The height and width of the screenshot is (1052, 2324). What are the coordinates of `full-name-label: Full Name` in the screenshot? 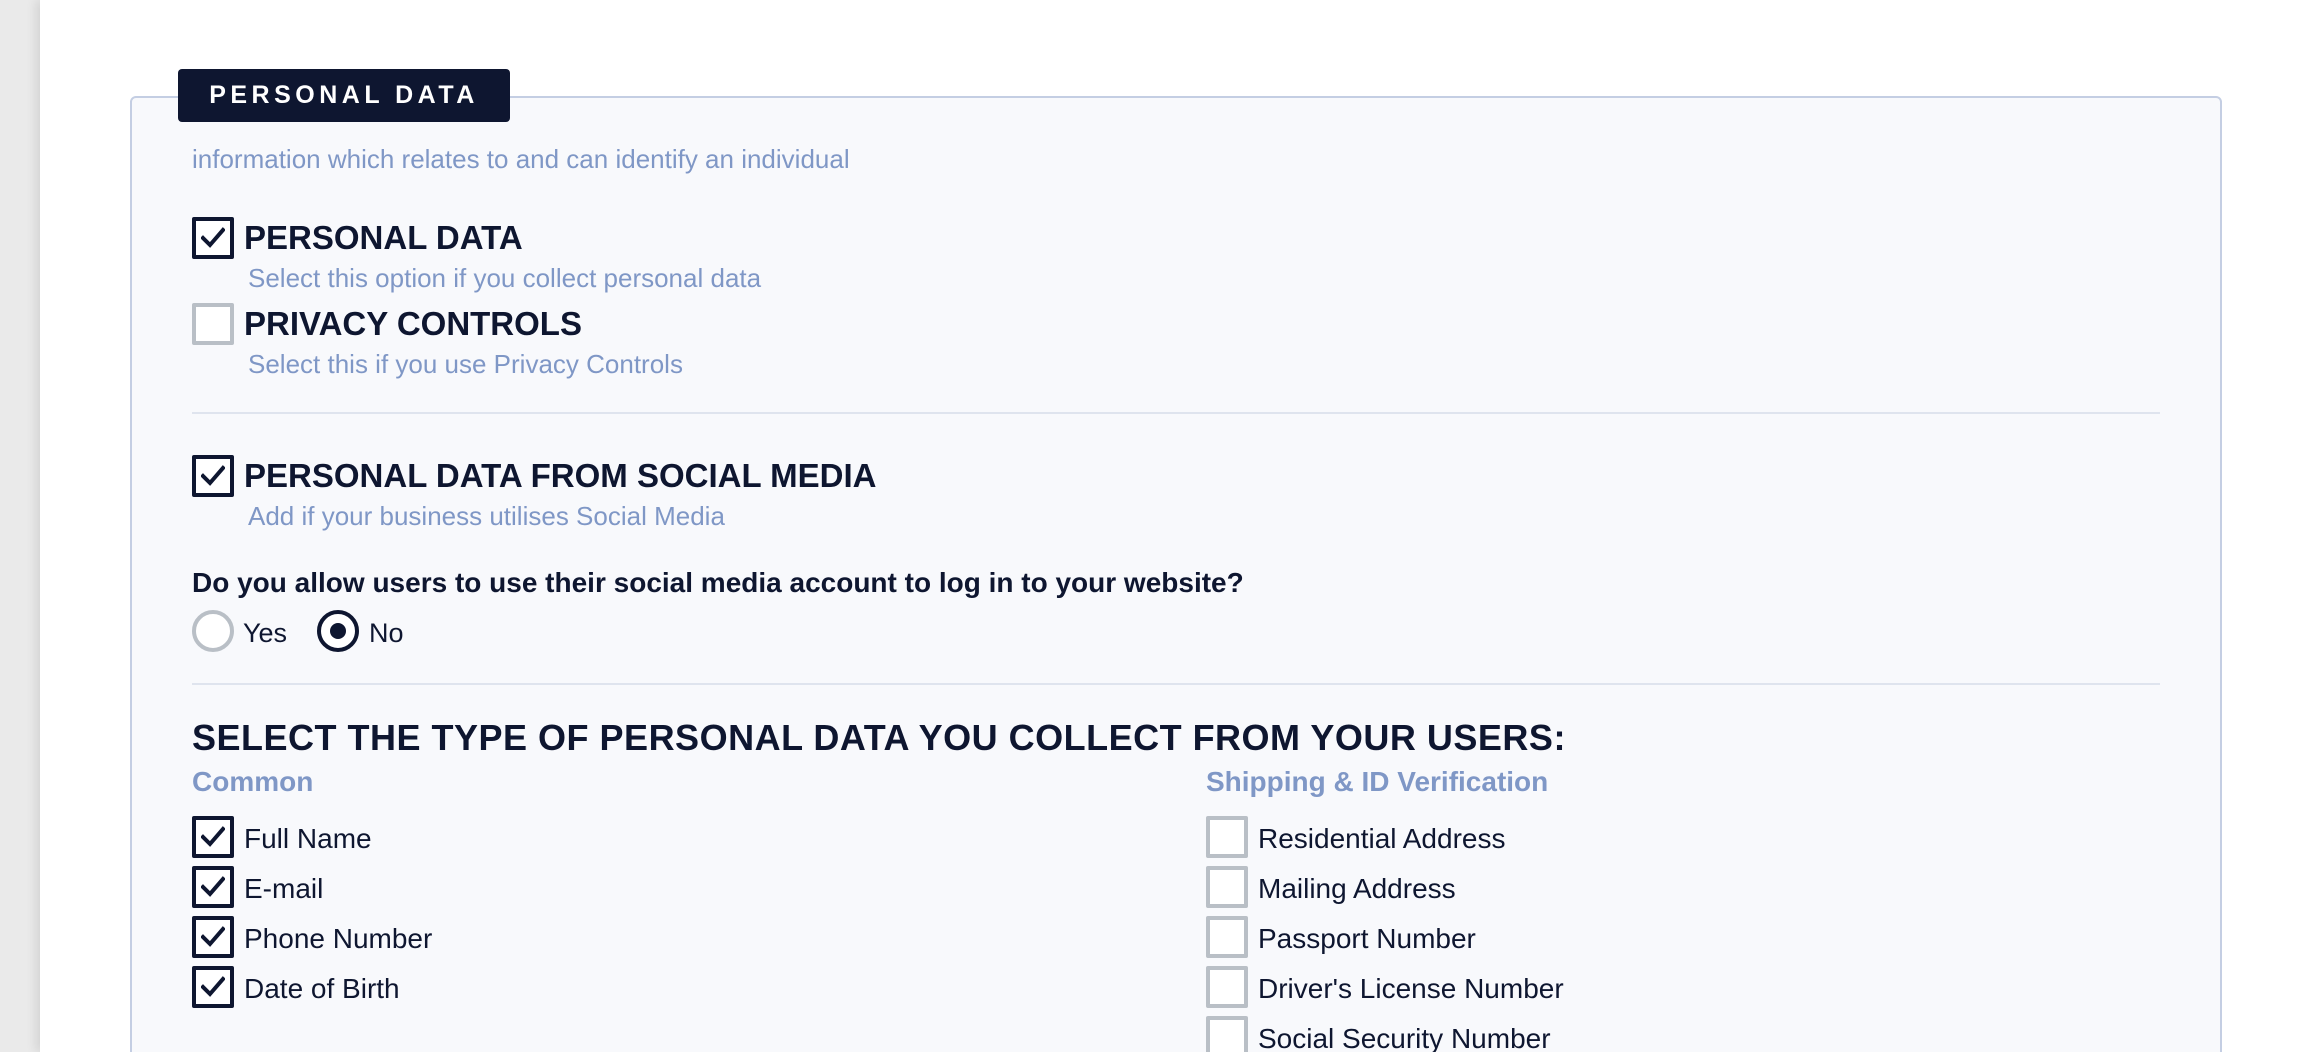 It's located at (308, 839).